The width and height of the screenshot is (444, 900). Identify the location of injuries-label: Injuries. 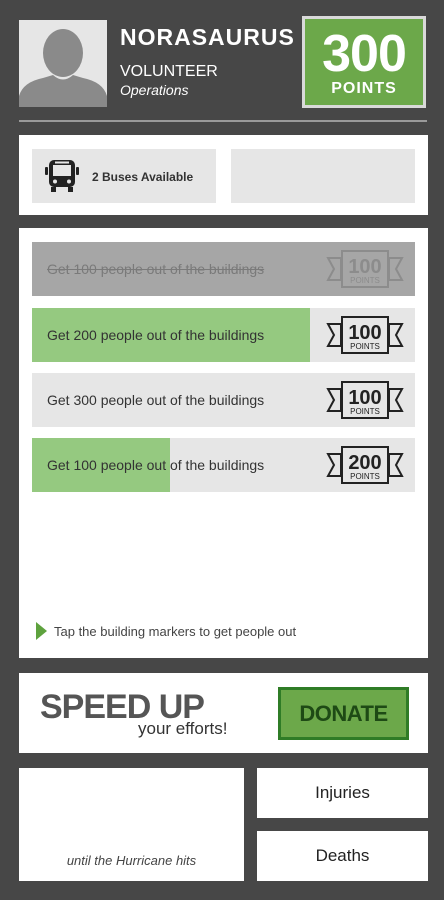
(342, 792).